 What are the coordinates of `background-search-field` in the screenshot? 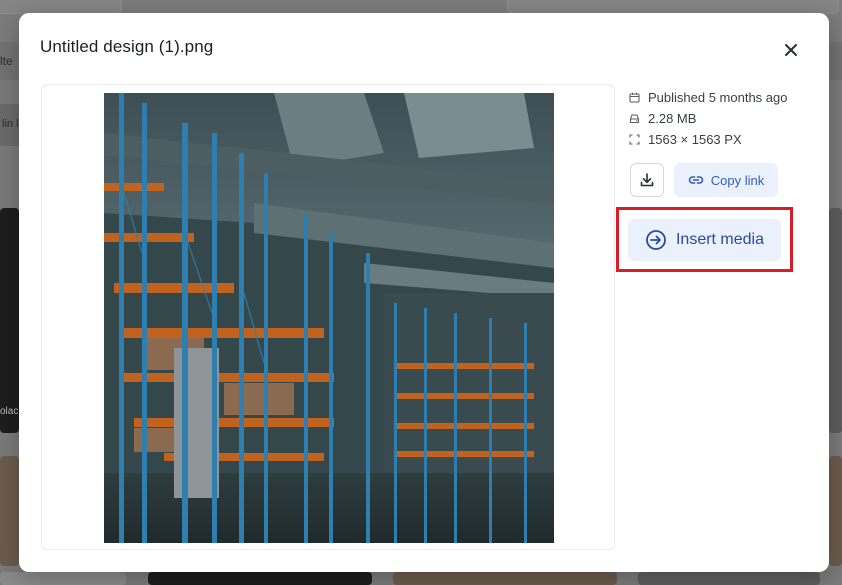 It's located at (673, 7).